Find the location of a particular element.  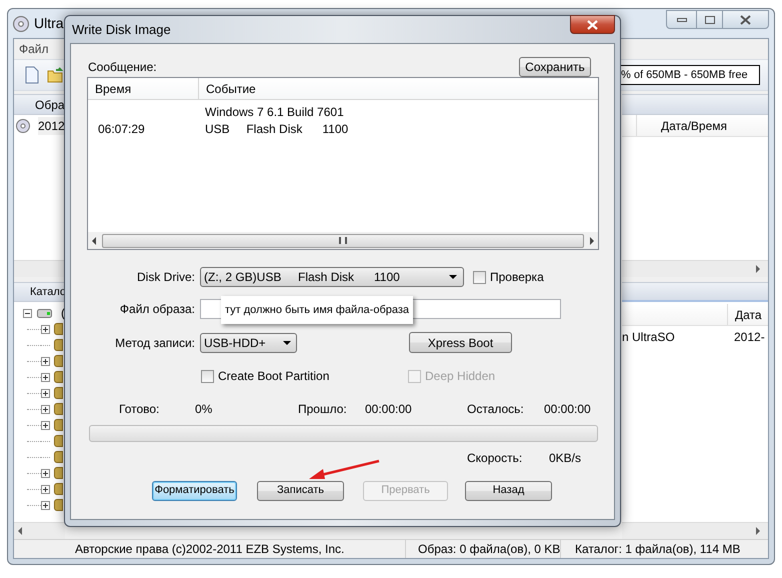

stat-label: Осталось: is located at coordinates (496, 409).